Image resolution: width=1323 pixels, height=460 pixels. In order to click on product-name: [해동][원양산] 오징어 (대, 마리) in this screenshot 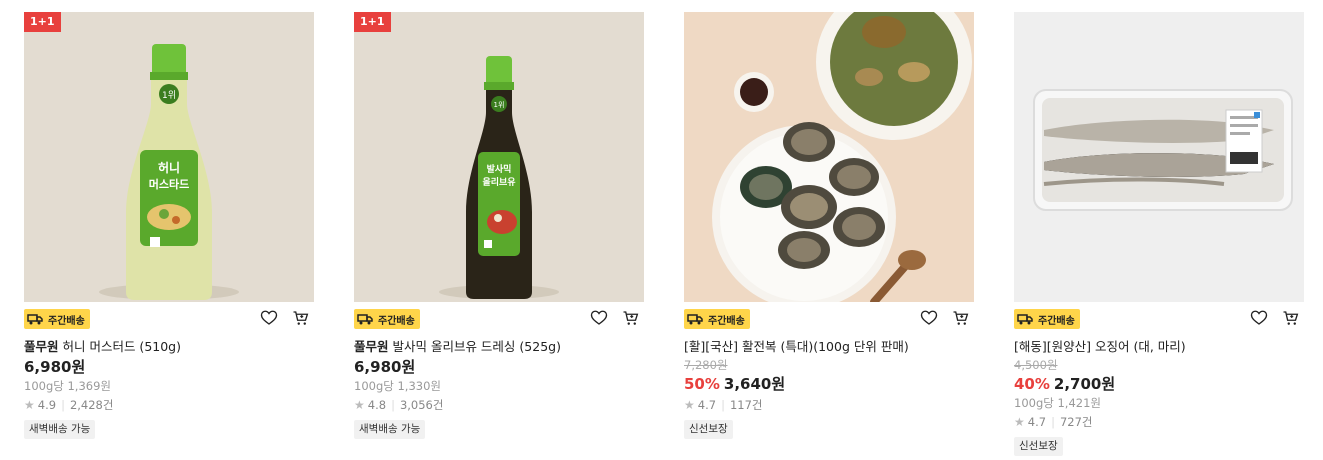, I will do `click(1159, 347)`.